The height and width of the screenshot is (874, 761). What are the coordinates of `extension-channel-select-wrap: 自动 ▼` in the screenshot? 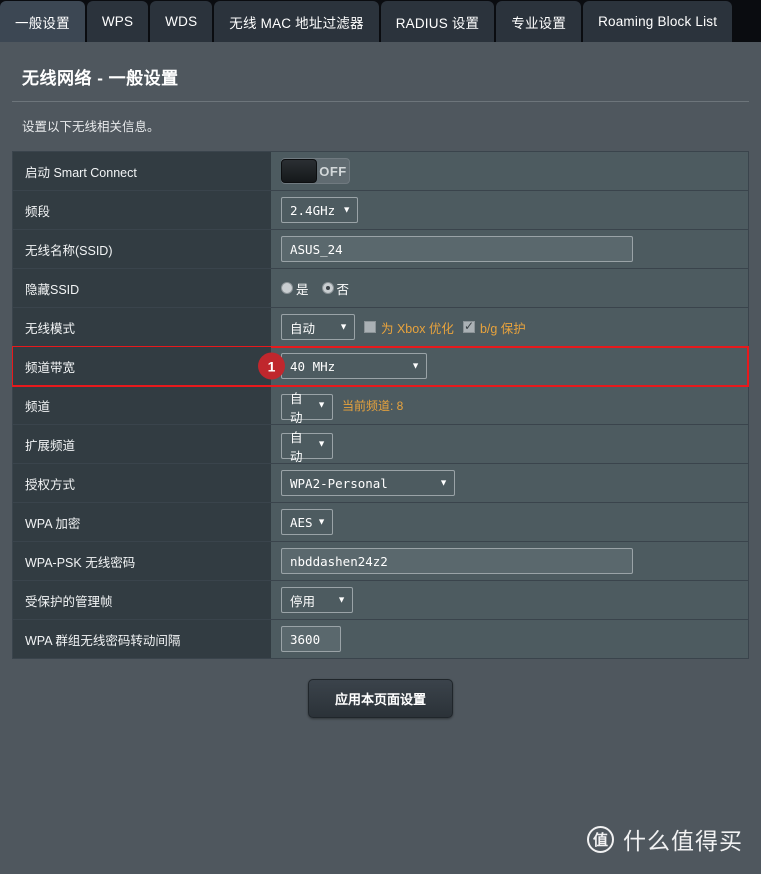 It's located at (307, 446).